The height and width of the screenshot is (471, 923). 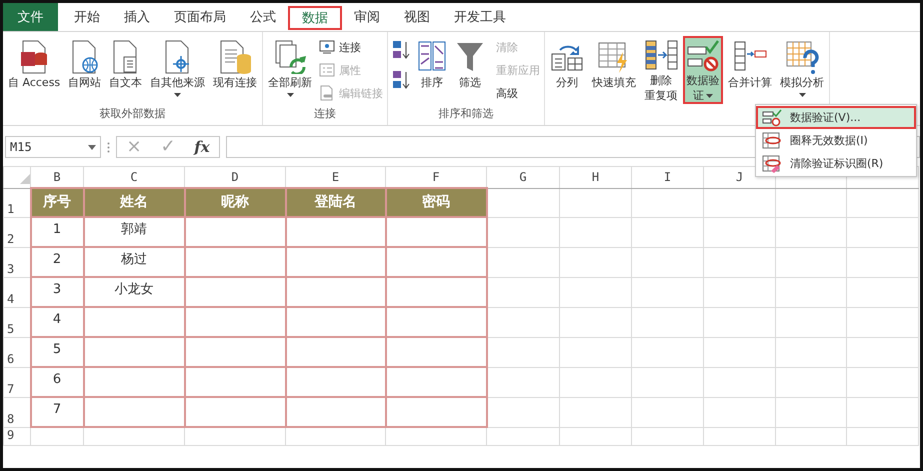 What do you see at coordinates (126, 70) in the screenshot?
I see `ribbon-button: 自文本` at bounding box center [126, 70].